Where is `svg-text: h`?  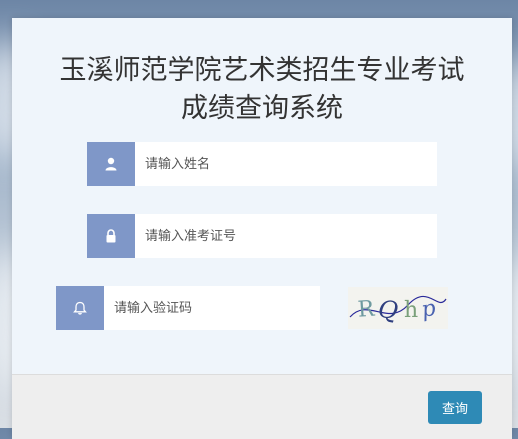
svg-text: h is located at coordinates (411, 310).